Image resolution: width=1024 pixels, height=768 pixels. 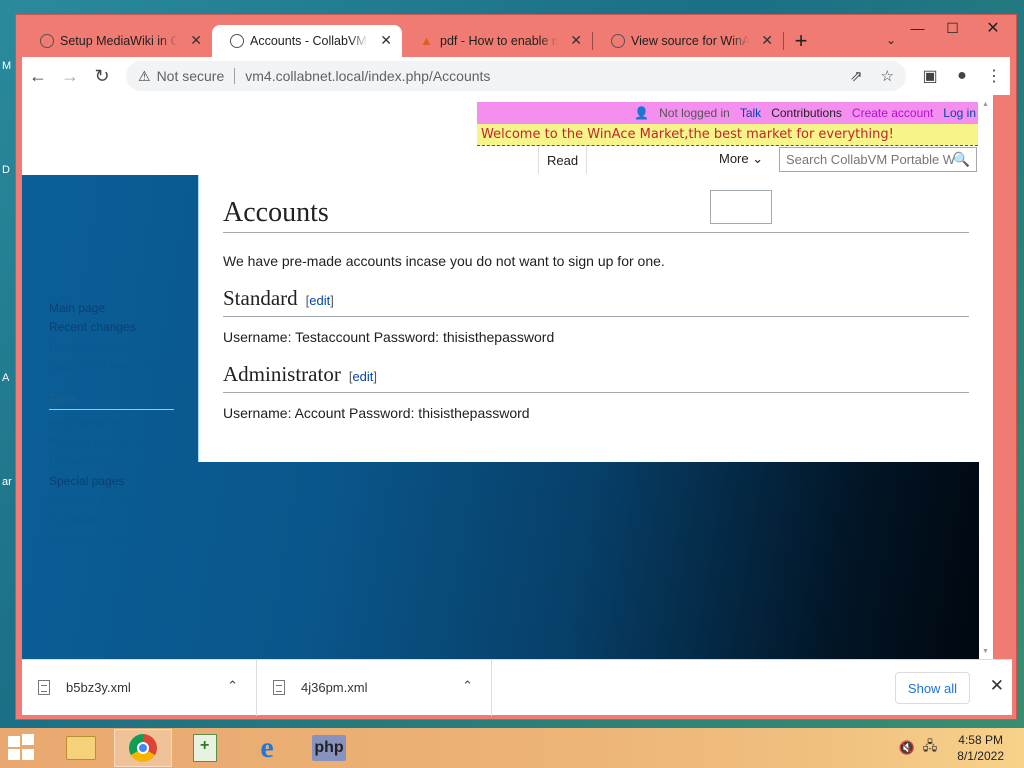 I want to click on window-close-button: ✕, so click(x=993, y=28).